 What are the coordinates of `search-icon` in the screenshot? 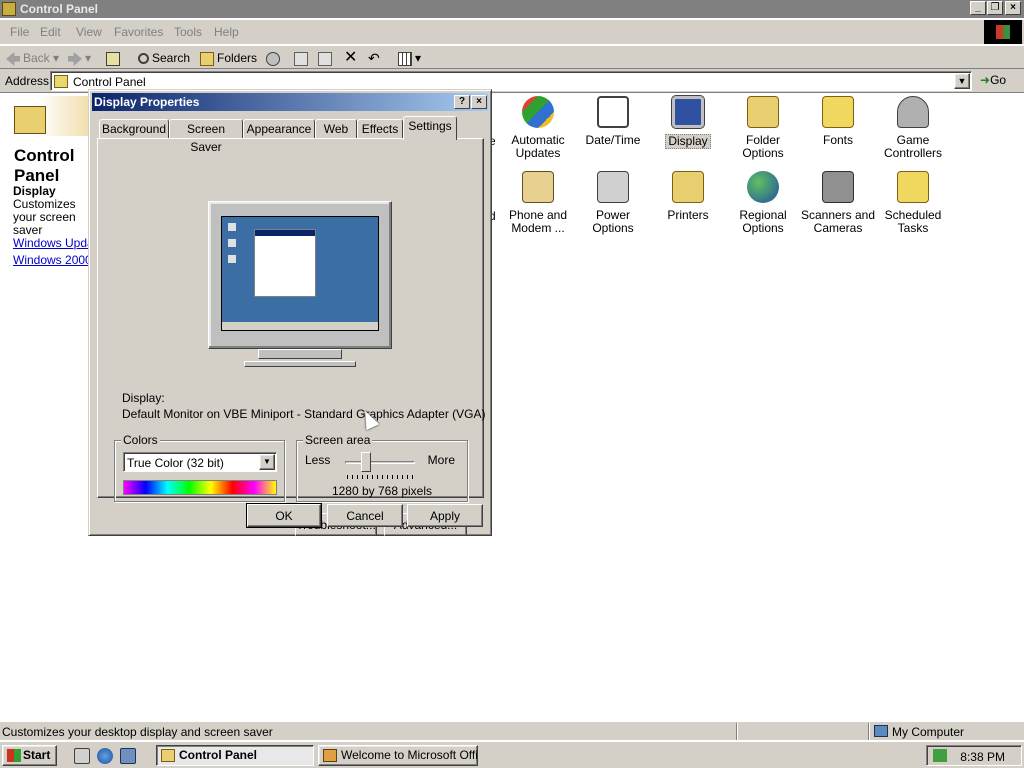 It's located at (143, 59).